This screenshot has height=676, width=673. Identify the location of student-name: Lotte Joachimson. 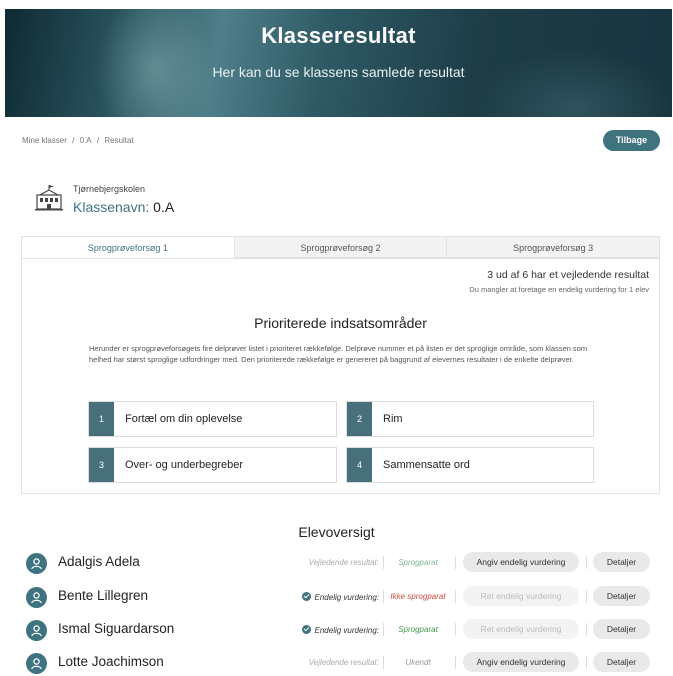
(111, 661).